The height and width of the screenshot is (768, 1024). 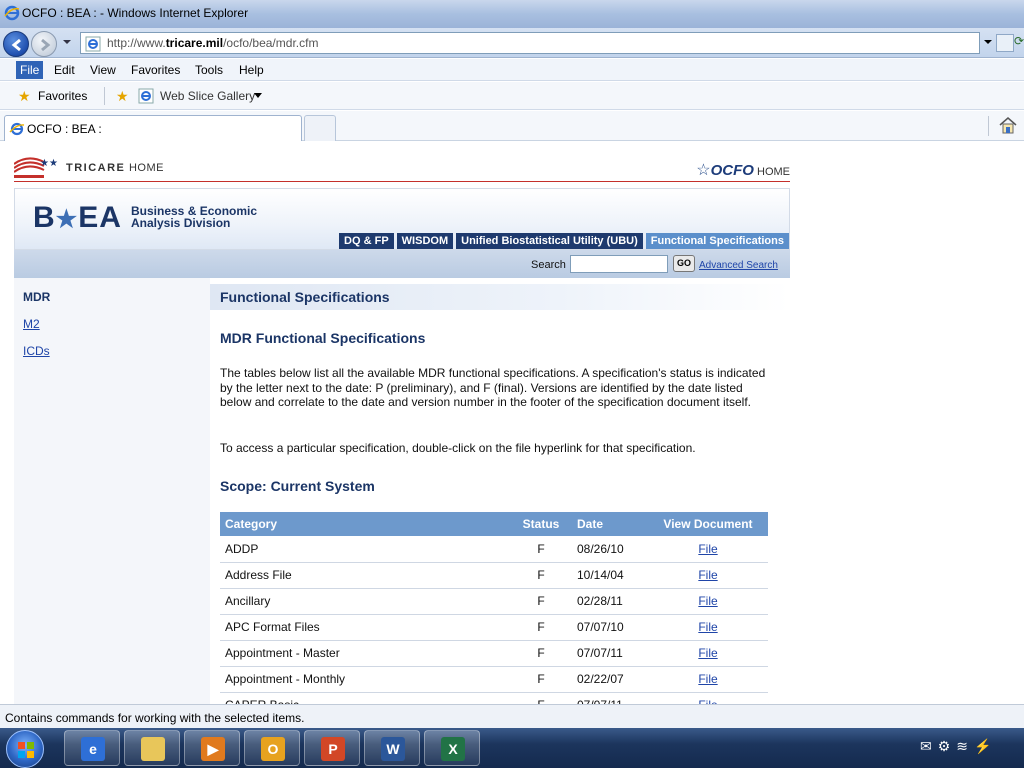 I want to click on media-player-icon: ▶, so click(x=213, y=749).